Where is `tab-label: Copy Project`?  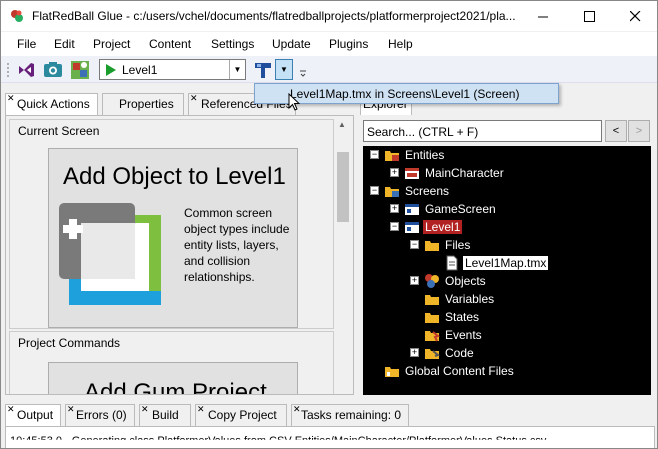
tab-label: Copy Project is located at coordinates (242, 415).